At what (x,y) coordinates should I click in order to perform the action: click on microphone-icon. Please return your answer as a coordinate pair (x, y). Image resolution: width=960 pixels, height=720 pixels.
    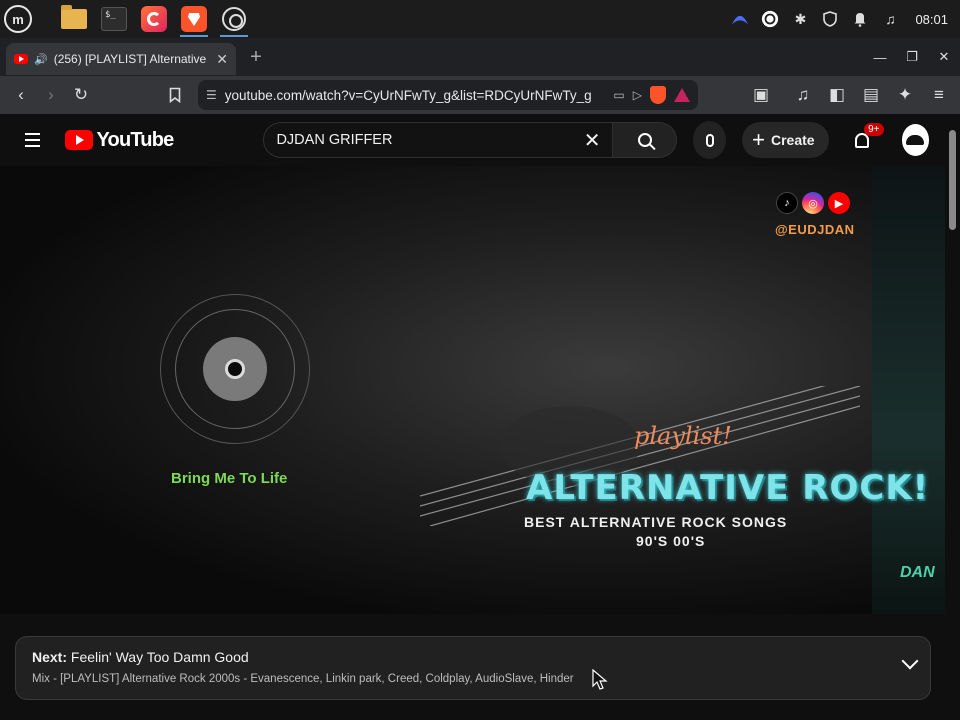
    Looking at the image, I should click on (709, 140).